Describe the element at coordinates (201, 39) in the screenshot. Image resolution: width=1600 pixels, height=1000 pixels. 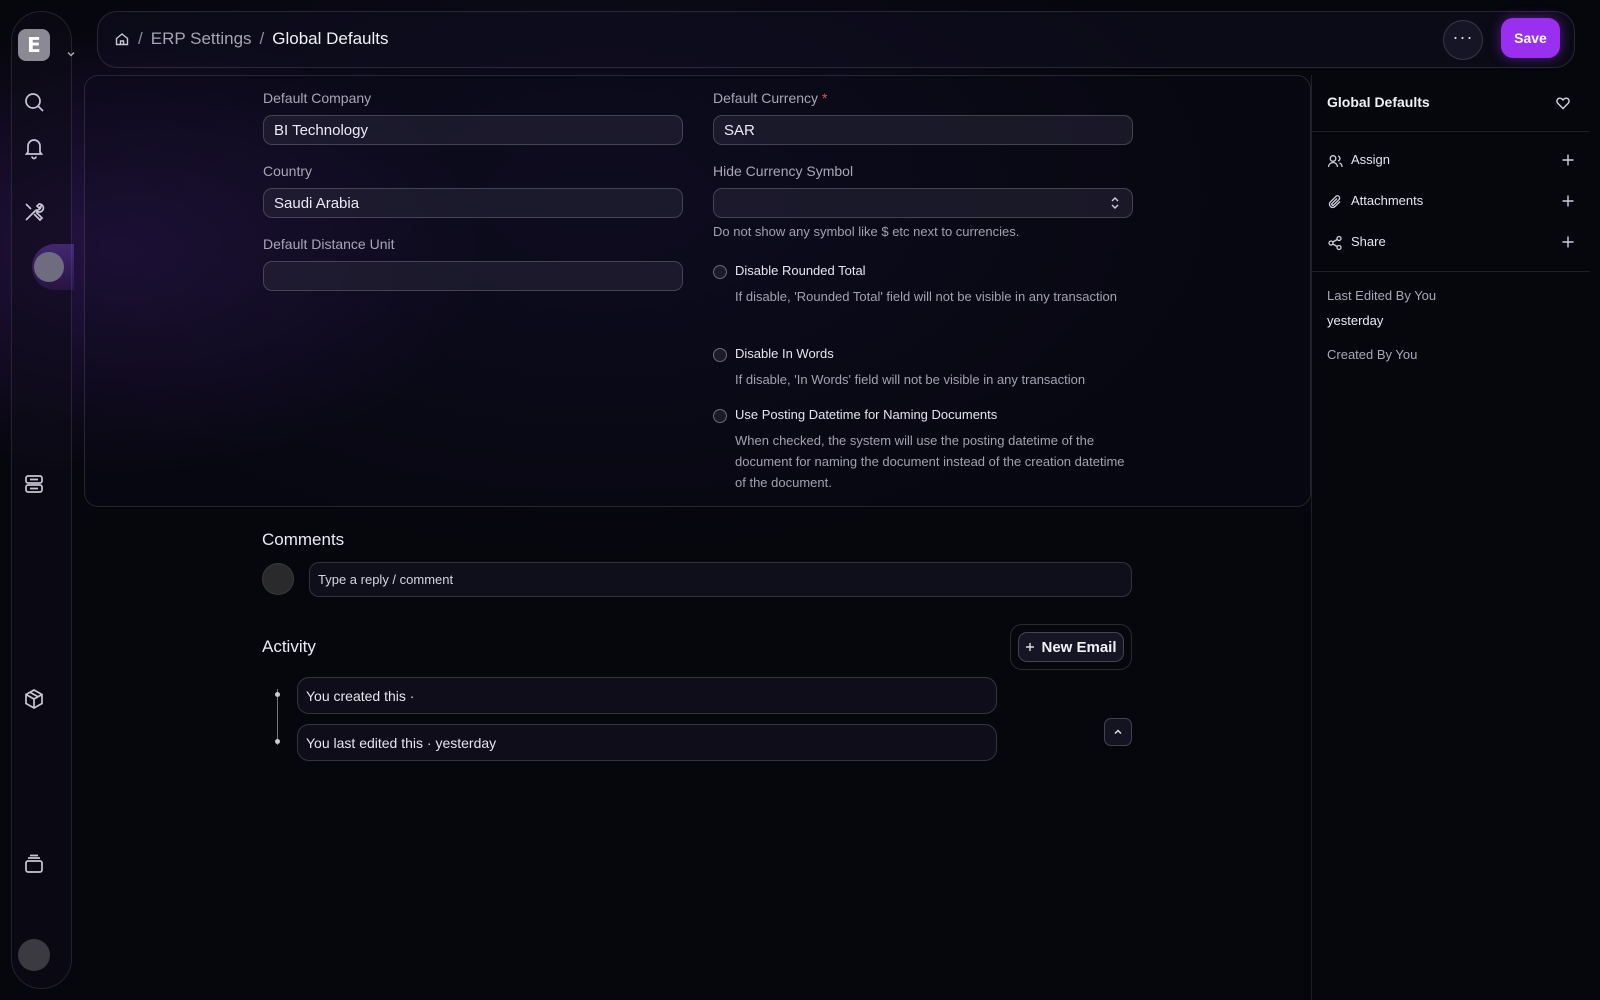
I see `breadcrumb-erp-settings: ERP Settings` at that location.